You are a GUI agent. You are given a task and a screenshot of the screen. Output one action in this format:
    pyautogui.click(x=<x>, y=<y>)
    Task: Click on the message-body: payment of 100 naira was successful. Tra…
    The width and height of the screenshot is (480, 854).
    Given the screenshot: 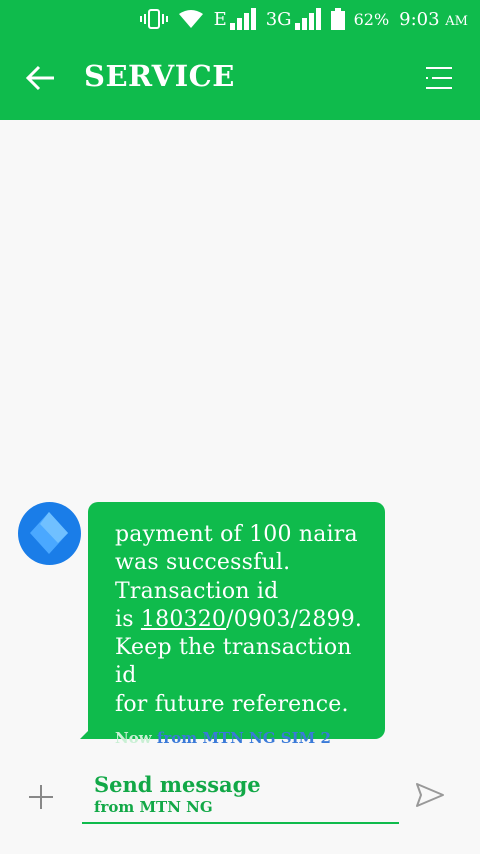 What is the action you would take?
    pyautogui.click(x=239, y=619)
    